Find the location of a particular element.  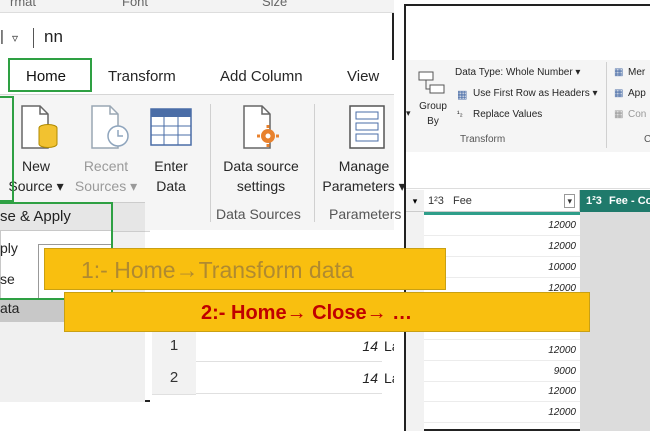

column-header-fee: 1²3 Fee ▾ is located at coordinates (502, 201).